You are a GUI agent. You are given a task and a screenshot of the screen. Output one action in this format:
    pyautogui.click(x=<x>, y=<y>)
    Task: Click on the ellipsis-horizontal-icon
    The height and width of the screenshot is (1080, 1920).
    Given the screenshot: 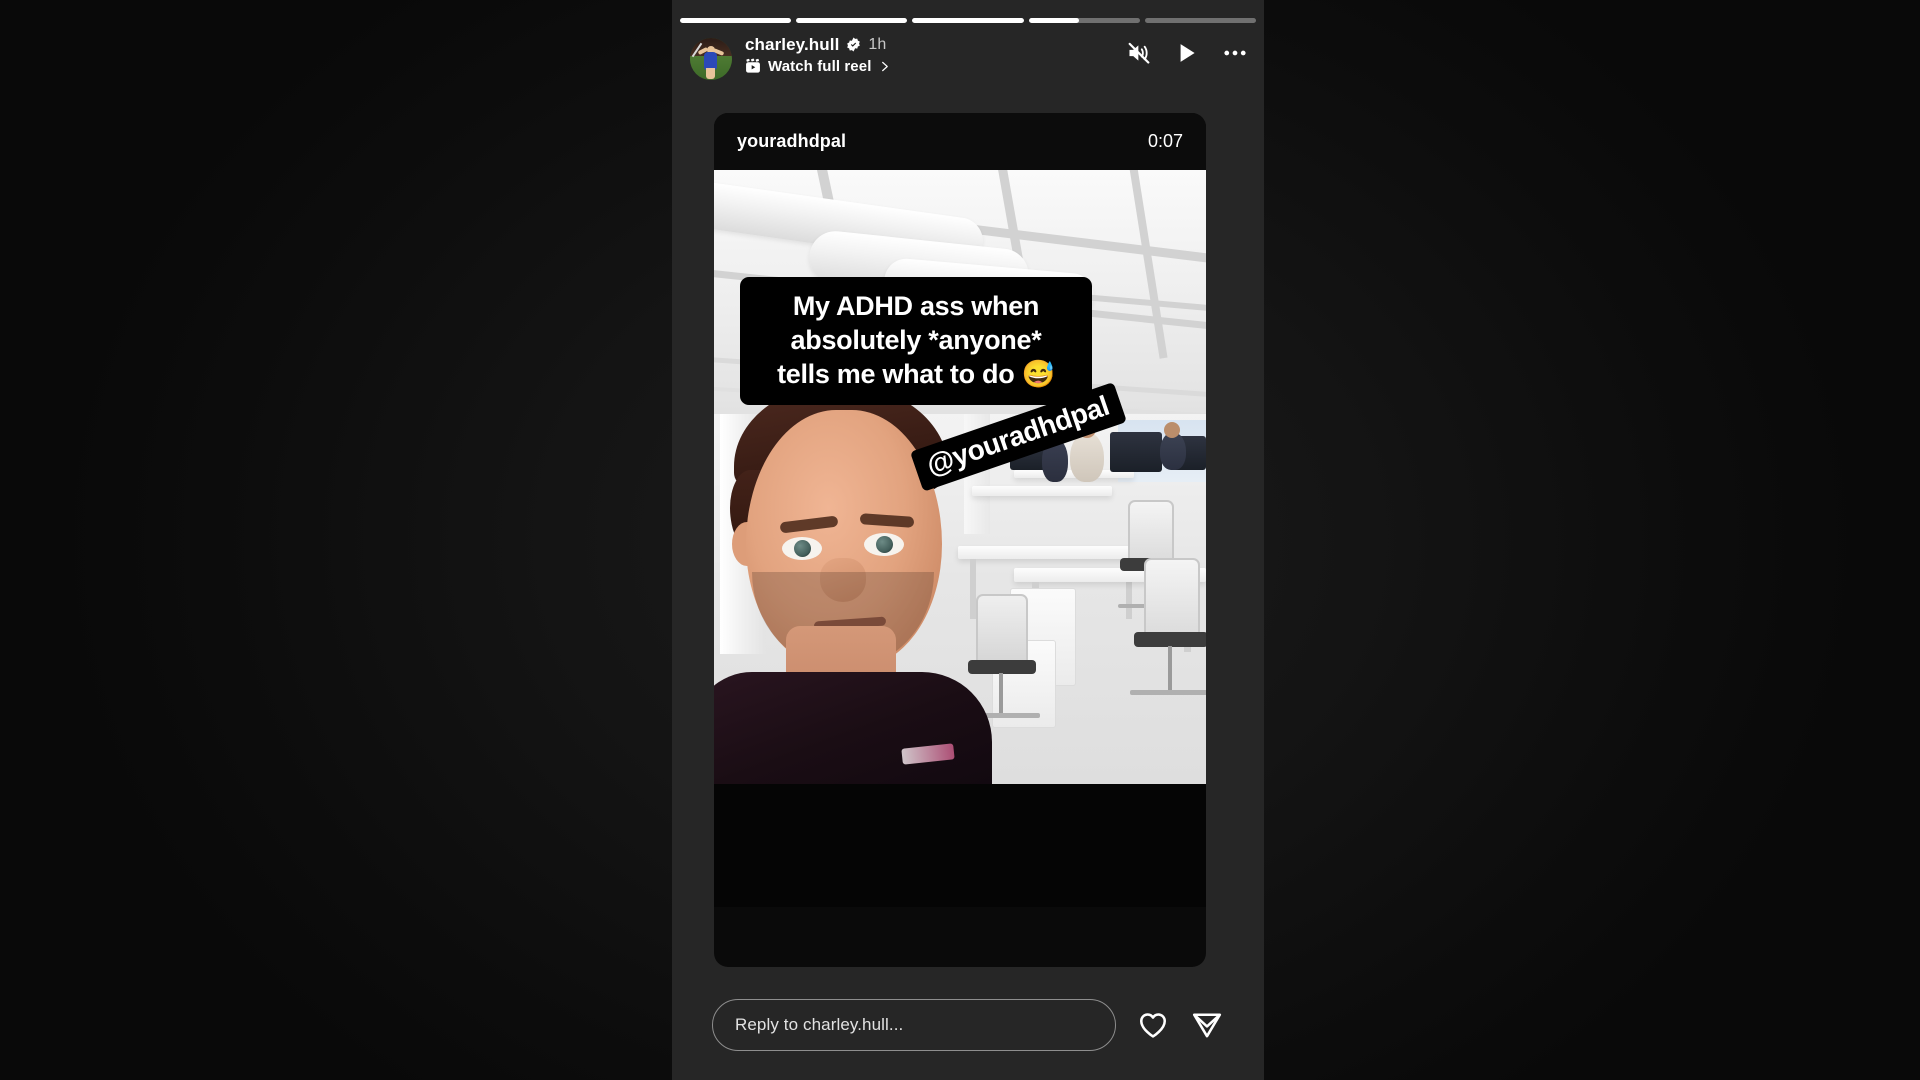 What is the action you would take?
    pyautogui.click(x=1235, y=53)
    